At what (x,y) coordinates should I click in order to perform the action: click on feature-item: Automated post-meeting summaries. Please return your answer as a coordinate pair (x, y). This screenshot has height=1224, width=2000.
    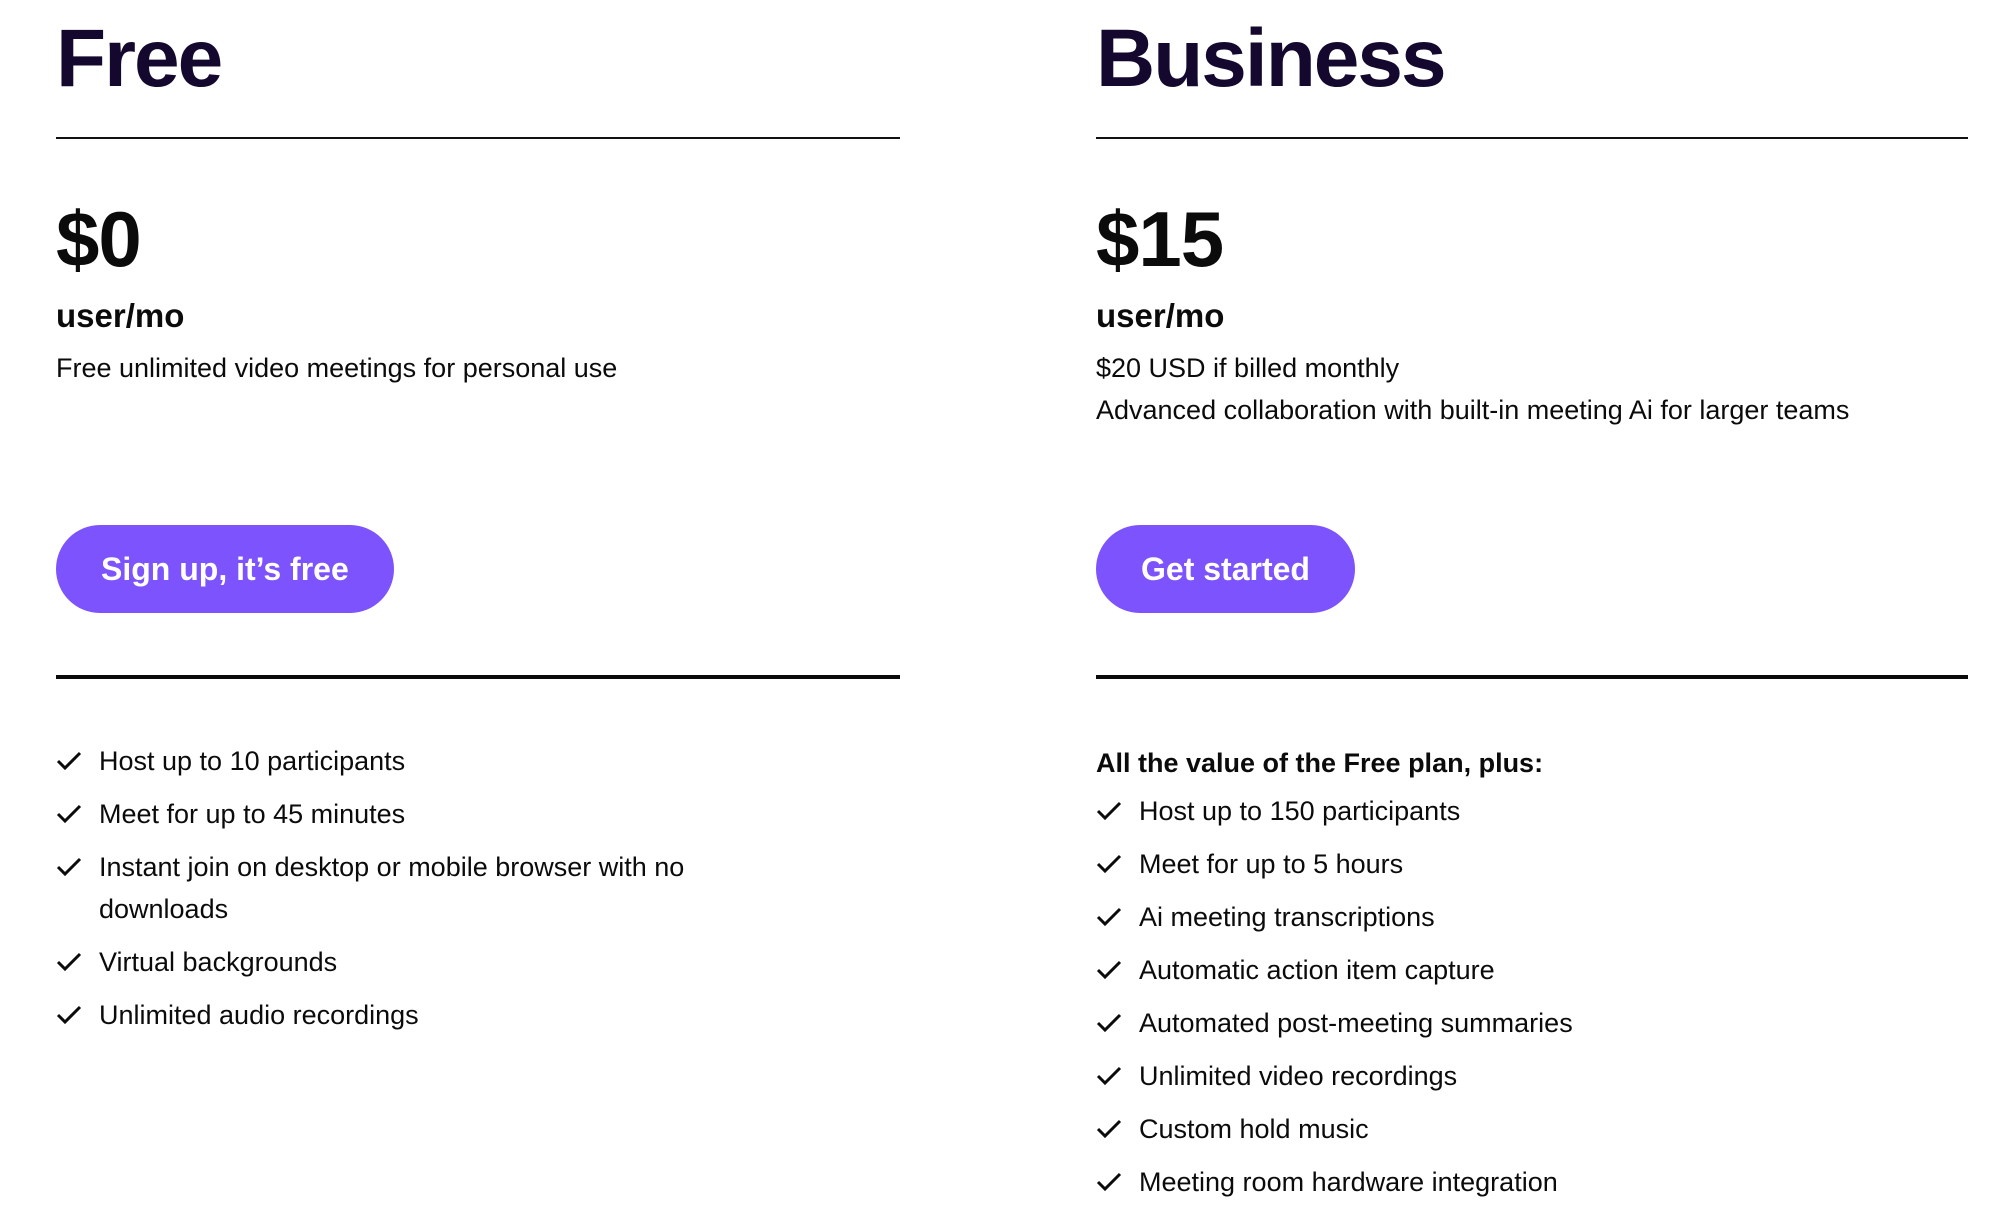
    Looking at the image, I should click on (1334, 1023).